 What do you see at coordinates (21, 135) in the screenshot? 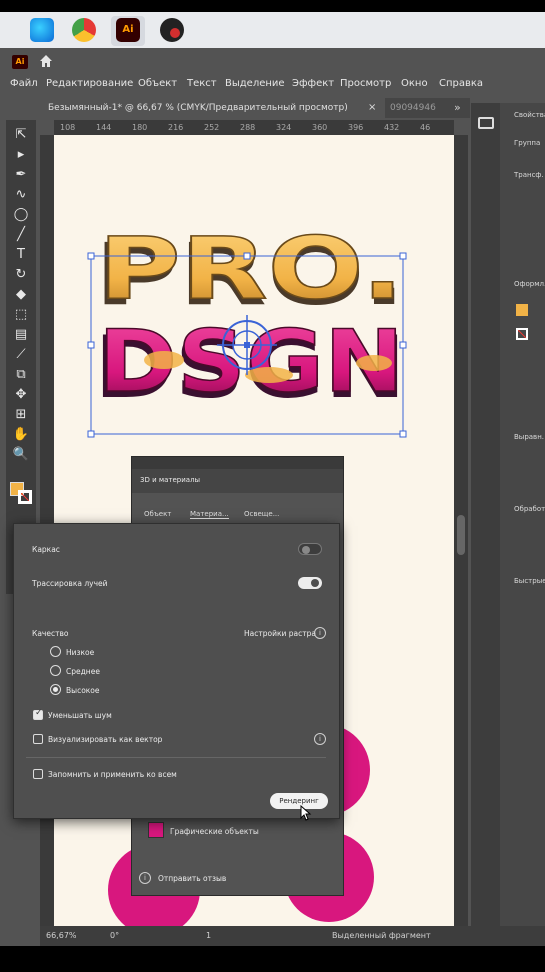
I see `selection-tool-icon: ⇱` at bounding box center [21, 135].